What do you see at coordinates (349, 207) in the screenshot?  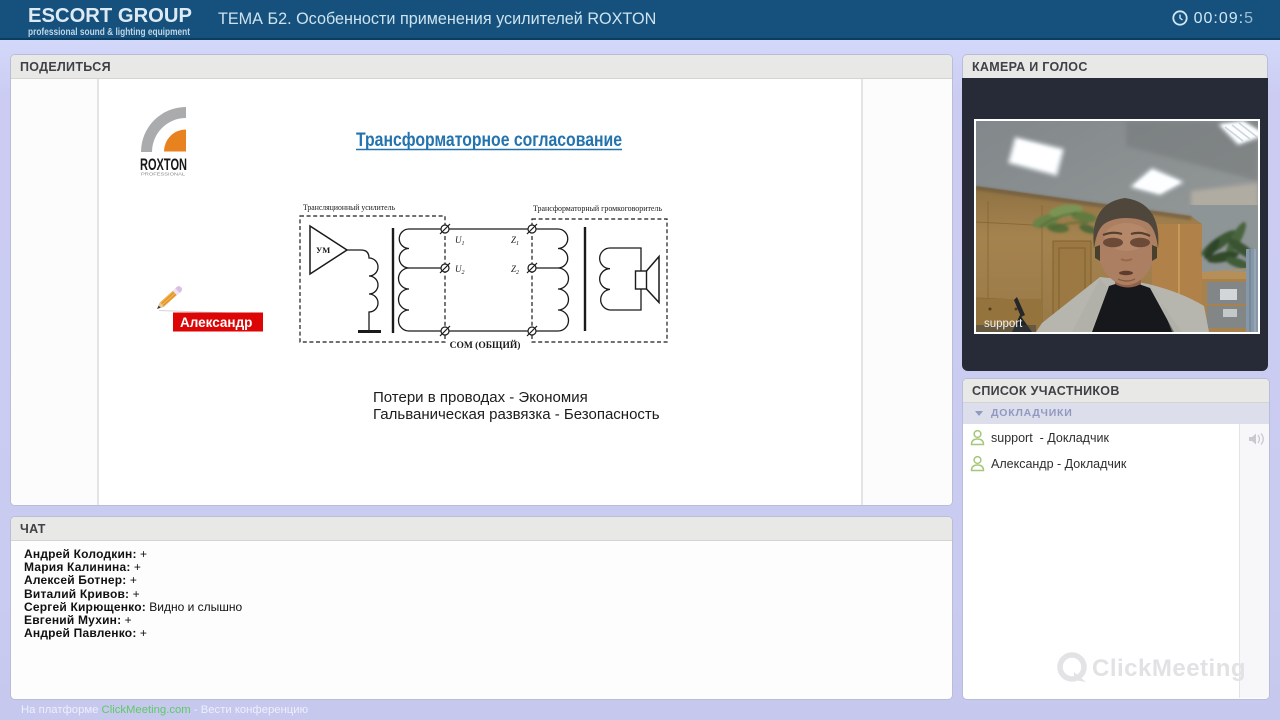 I see `svg-text: Трансляционный усилитель` at bounding box center [349, 207].